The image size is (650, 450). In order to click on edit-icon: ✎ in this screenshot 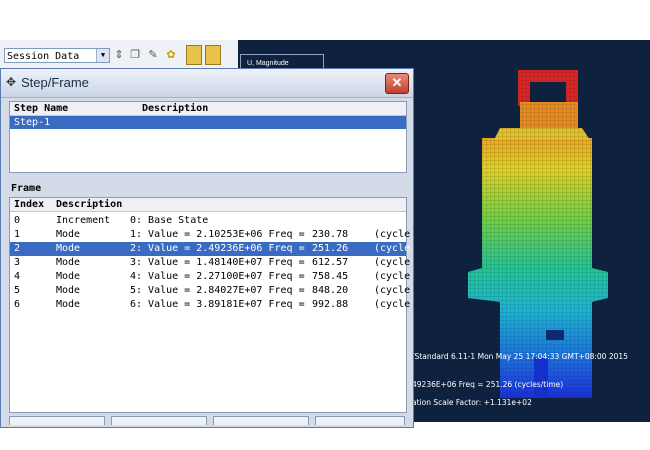, I will do `click(153, 55)`.